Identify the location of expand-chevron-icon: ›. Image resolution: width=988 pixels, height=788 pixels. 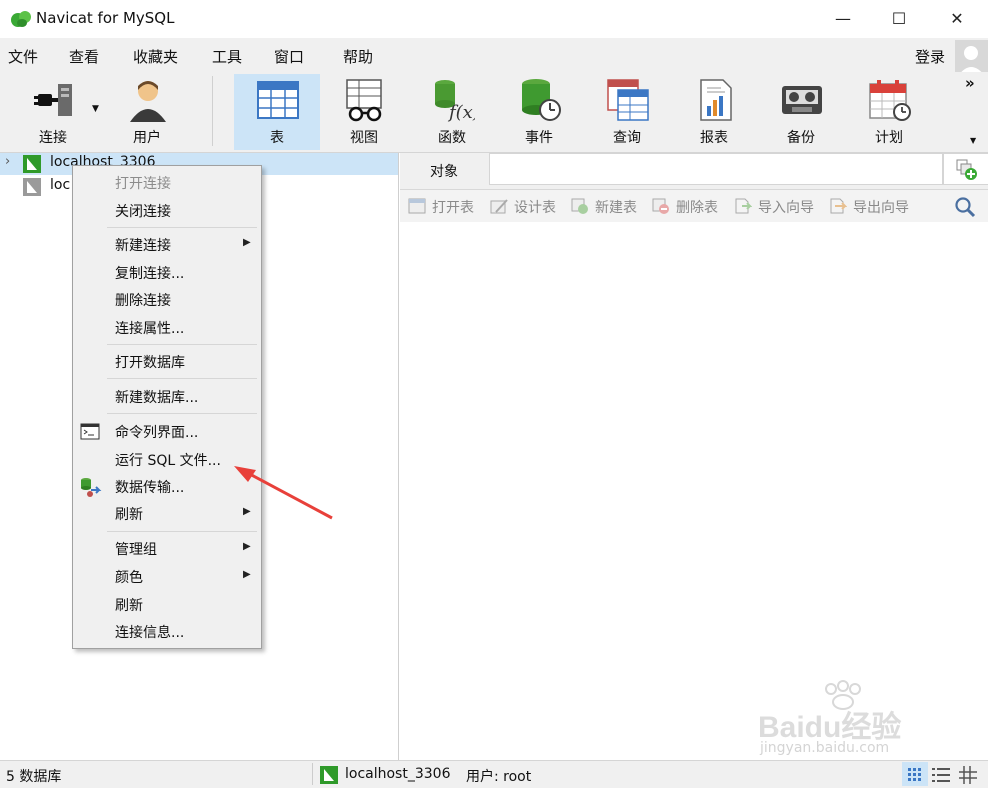
(7, 161).